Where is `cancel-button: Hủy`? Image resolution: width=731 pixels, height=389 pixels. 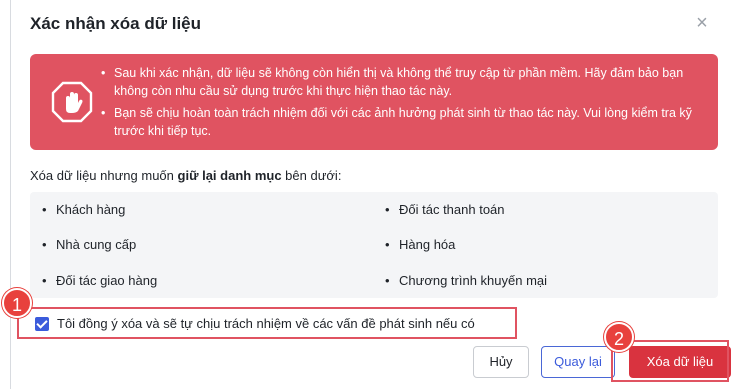
cancel-button: Hủy is located at coordinates (501, 362).